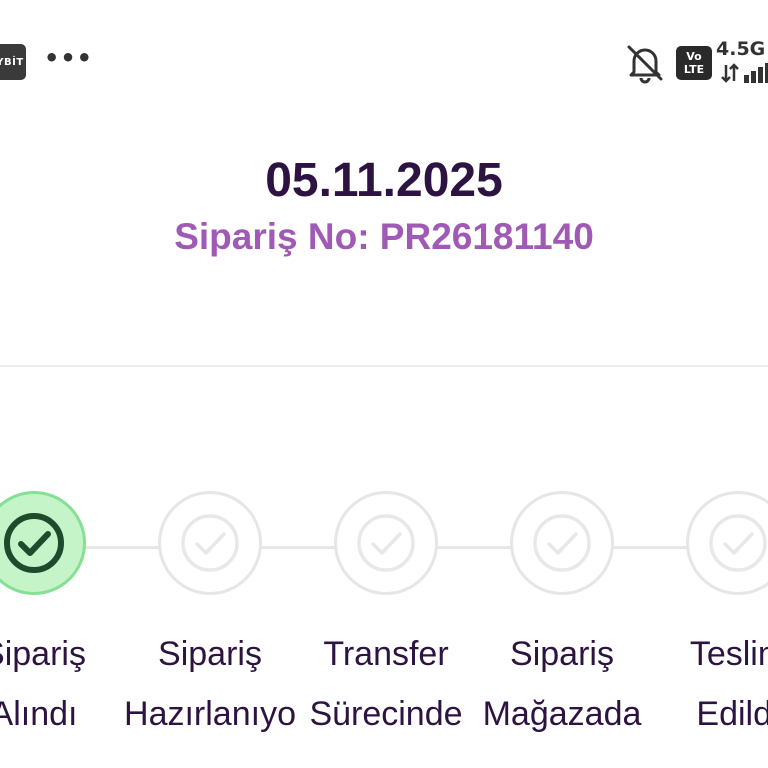 The width and height of the screenshot is (768, 768). What do you see at coordinates (732, 714) in the screenshot?
I see `step-label-line2: Edildi` at bounding box center [732, 714].